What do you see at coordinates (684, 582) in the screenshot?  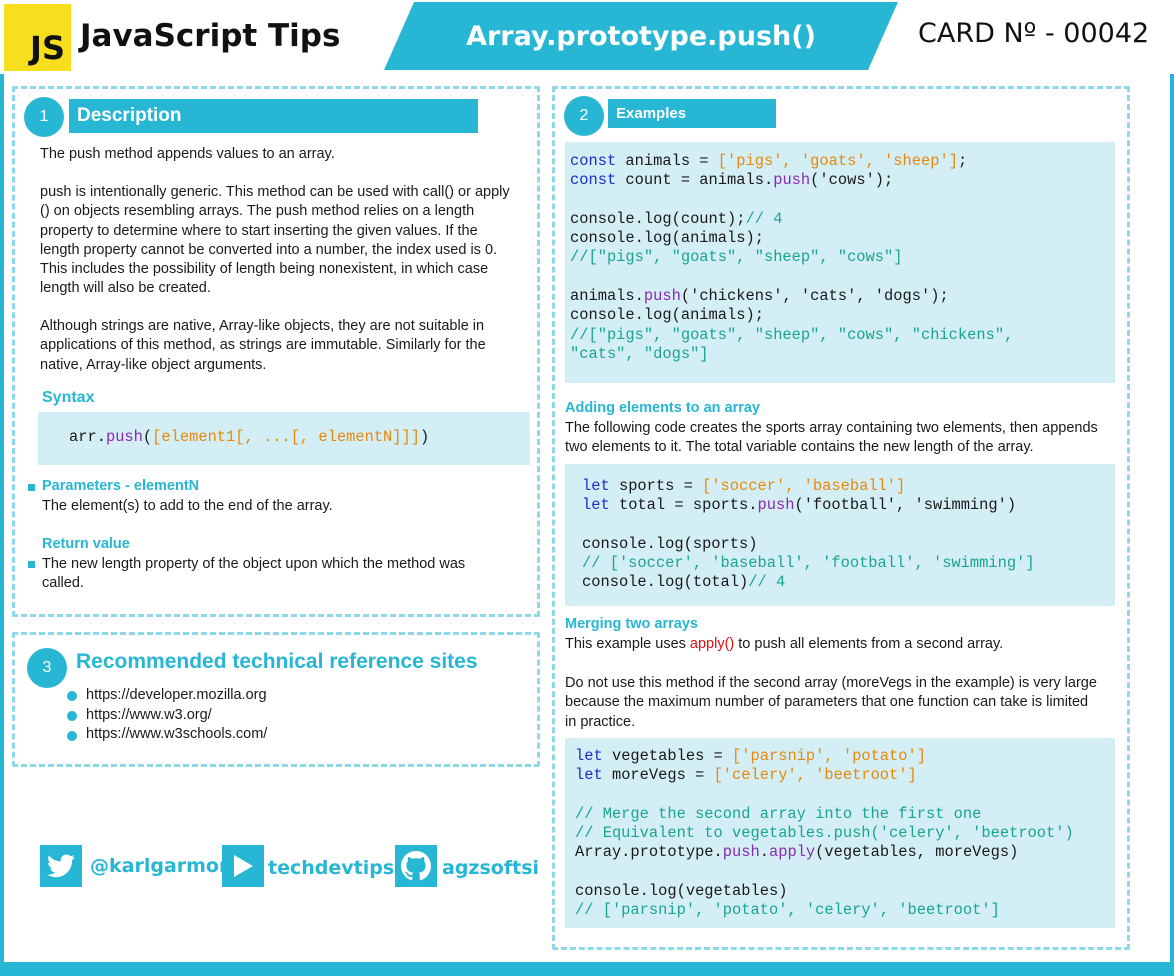 I see `code-line: console.log(total)// 4` at bounding box center [684, 582].